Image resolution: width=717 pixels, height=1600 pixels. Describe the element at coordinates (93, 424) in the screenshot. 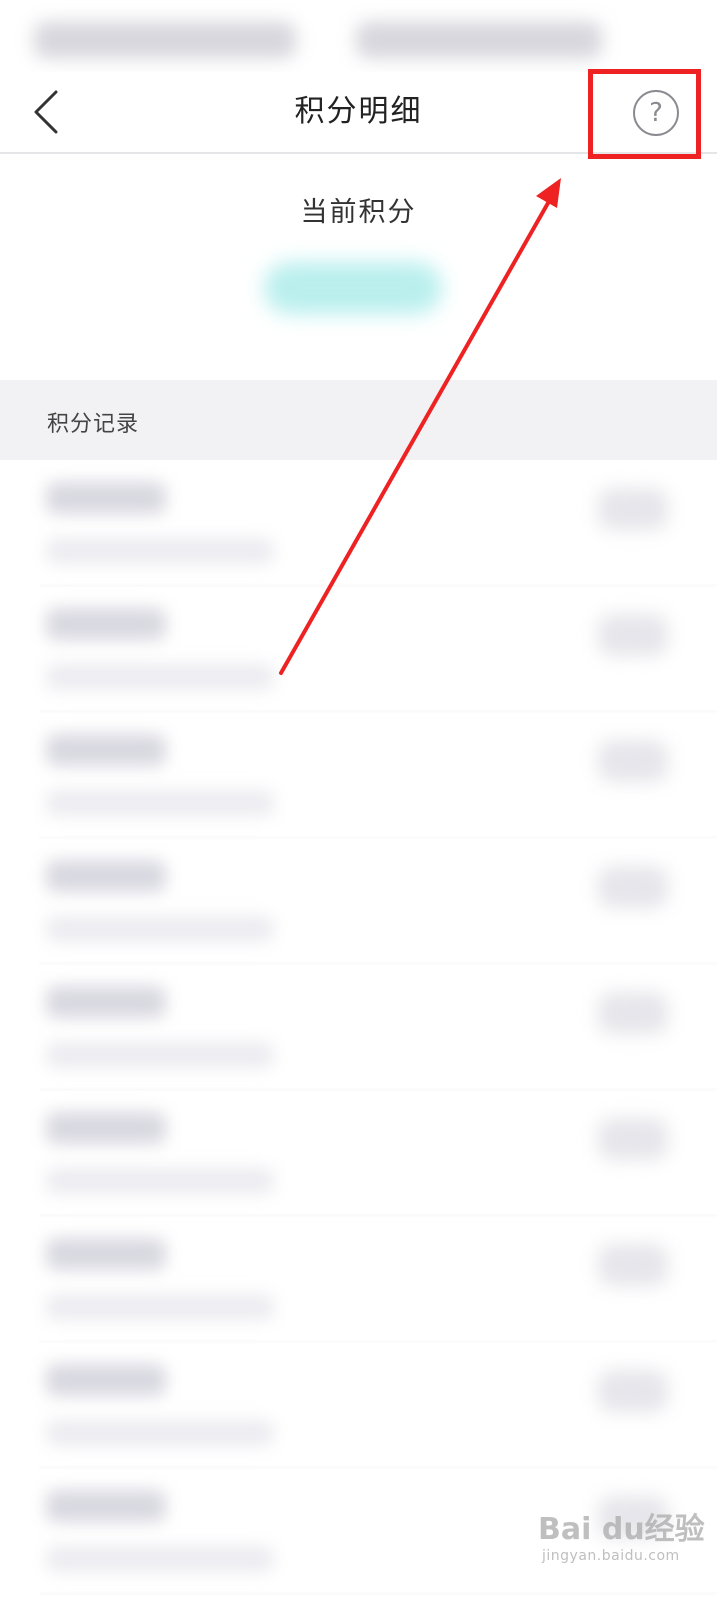

I see `records-title: 积分记录` at that location.